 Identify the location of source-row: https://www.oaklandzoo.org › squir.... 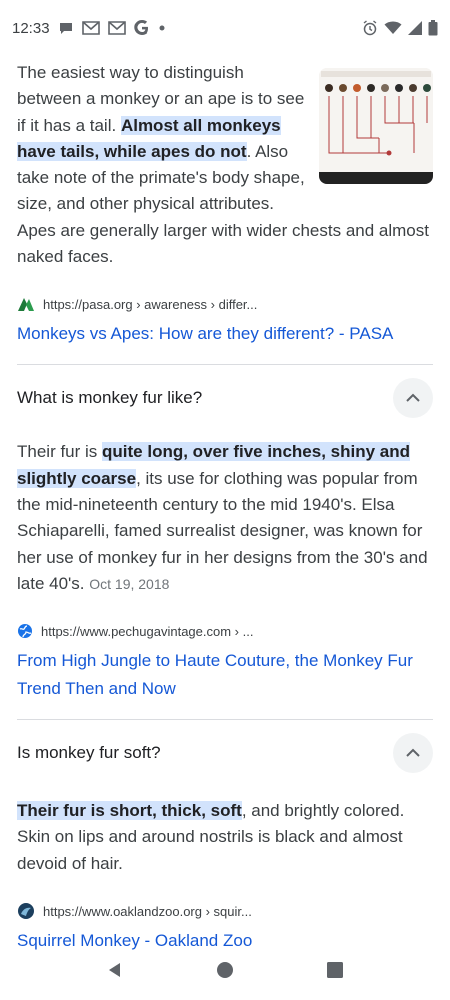
(225, 911).